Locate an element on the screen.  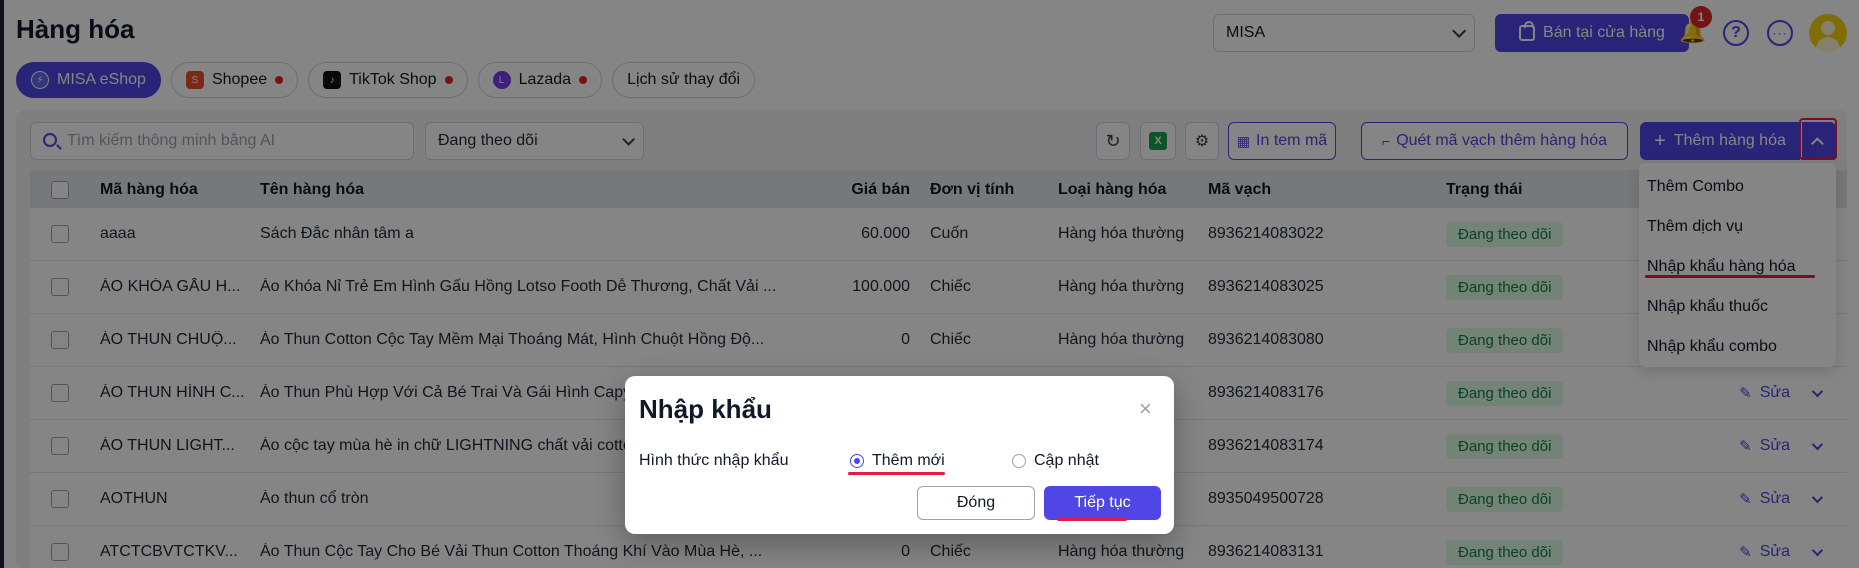
radio-update-label: Cập nhật is located at coordinates (1066, 460).